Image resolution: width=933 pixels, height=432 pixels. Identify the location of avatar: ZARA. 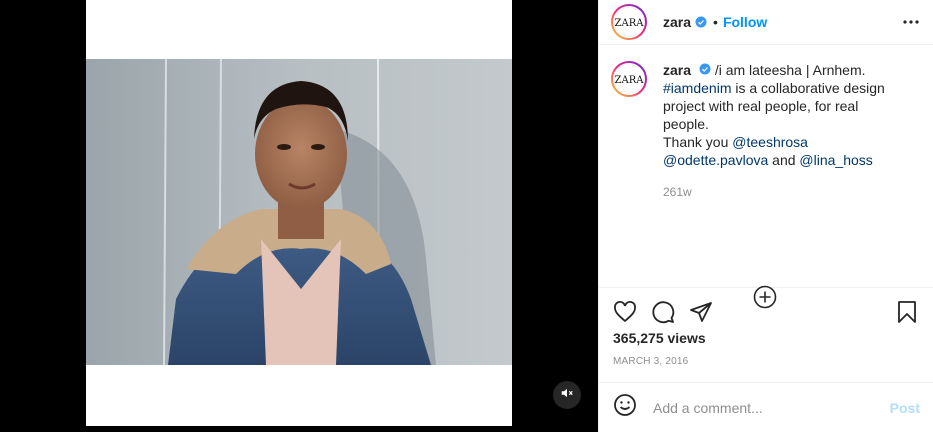
(629, 22).